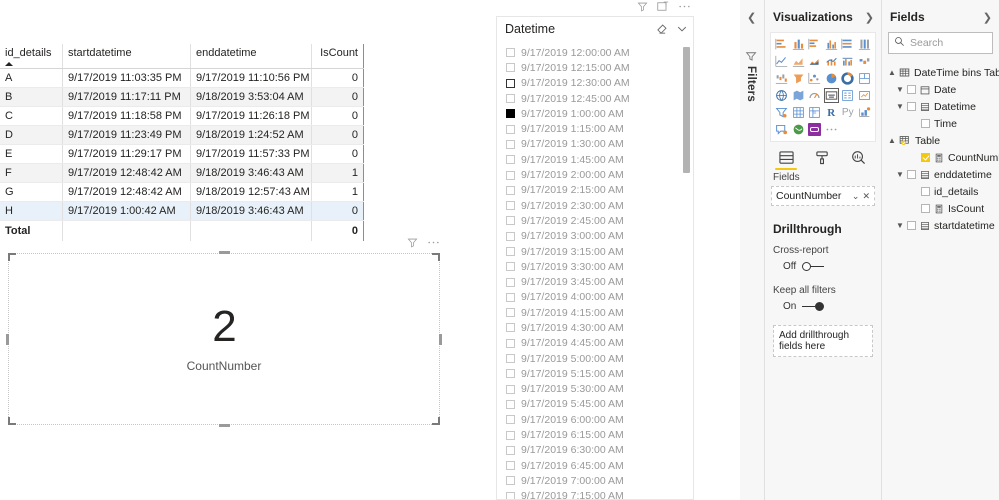  I want to click on slicer-item: 9/17/2019 12:00:00 AM, so click(595, 52).